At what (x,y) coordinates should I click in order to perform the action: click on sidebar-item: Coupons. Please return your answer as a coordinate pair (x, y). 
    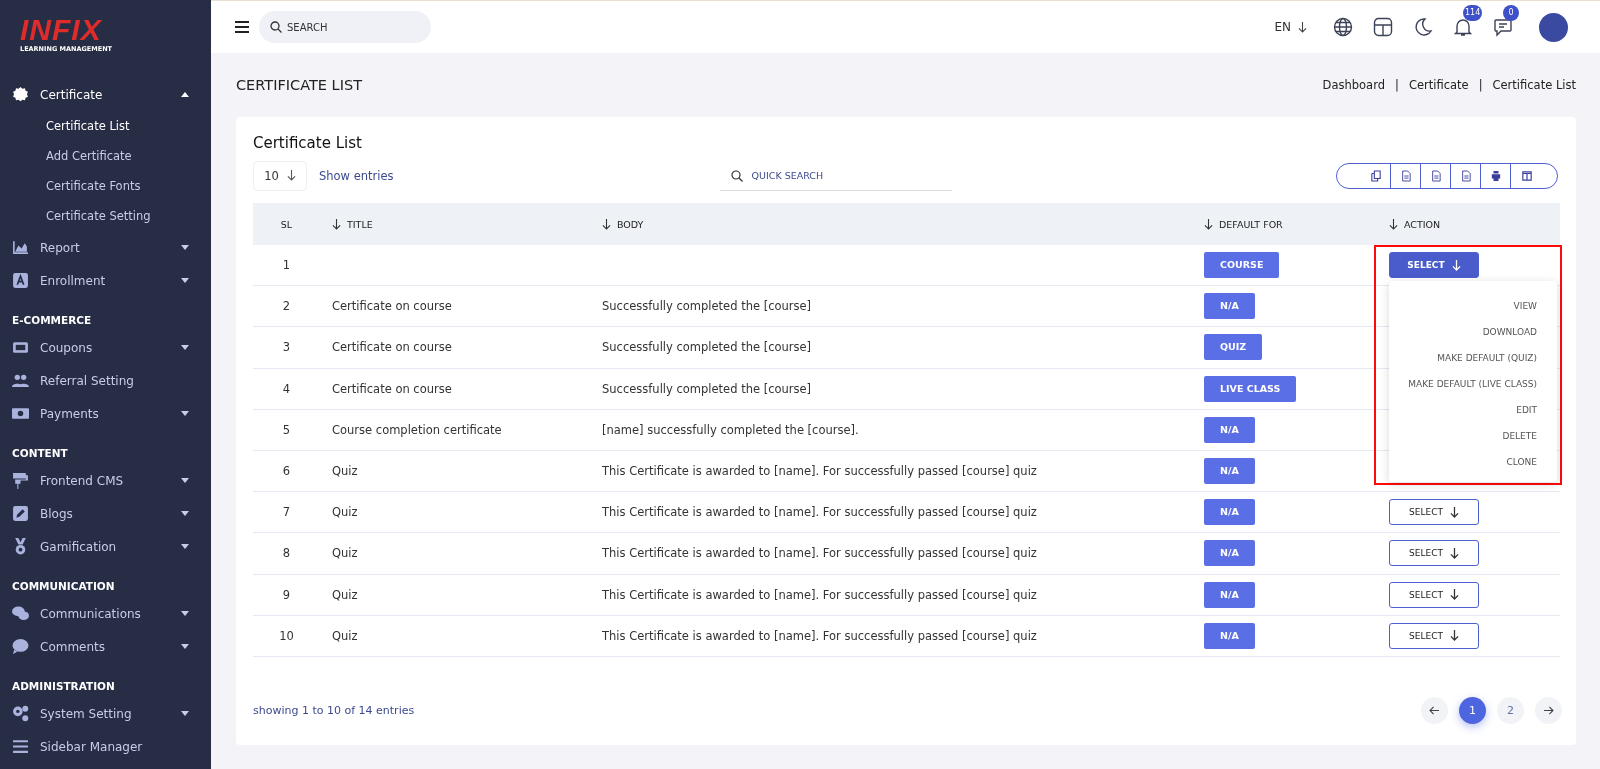
    Looking at the image, I should click on (105, 347).